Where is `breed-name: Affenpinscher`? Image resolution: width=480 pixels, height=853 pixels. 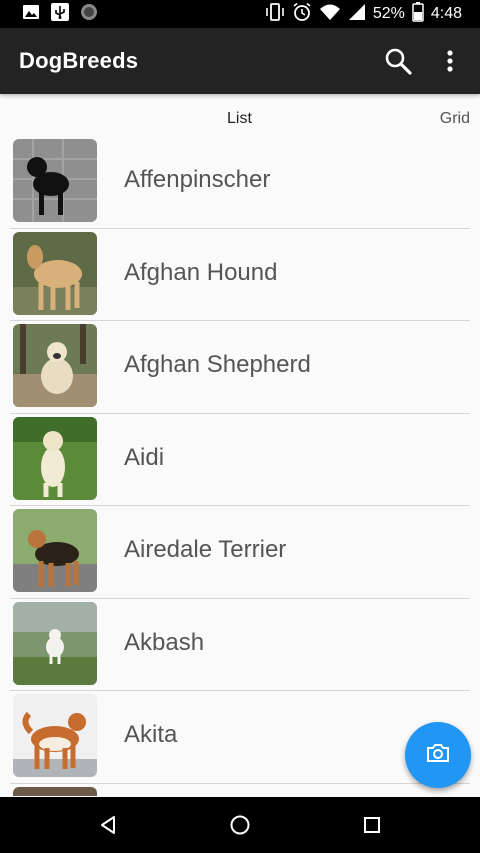
breed-name: Affenpinscher is located at coordinates (197, 179).